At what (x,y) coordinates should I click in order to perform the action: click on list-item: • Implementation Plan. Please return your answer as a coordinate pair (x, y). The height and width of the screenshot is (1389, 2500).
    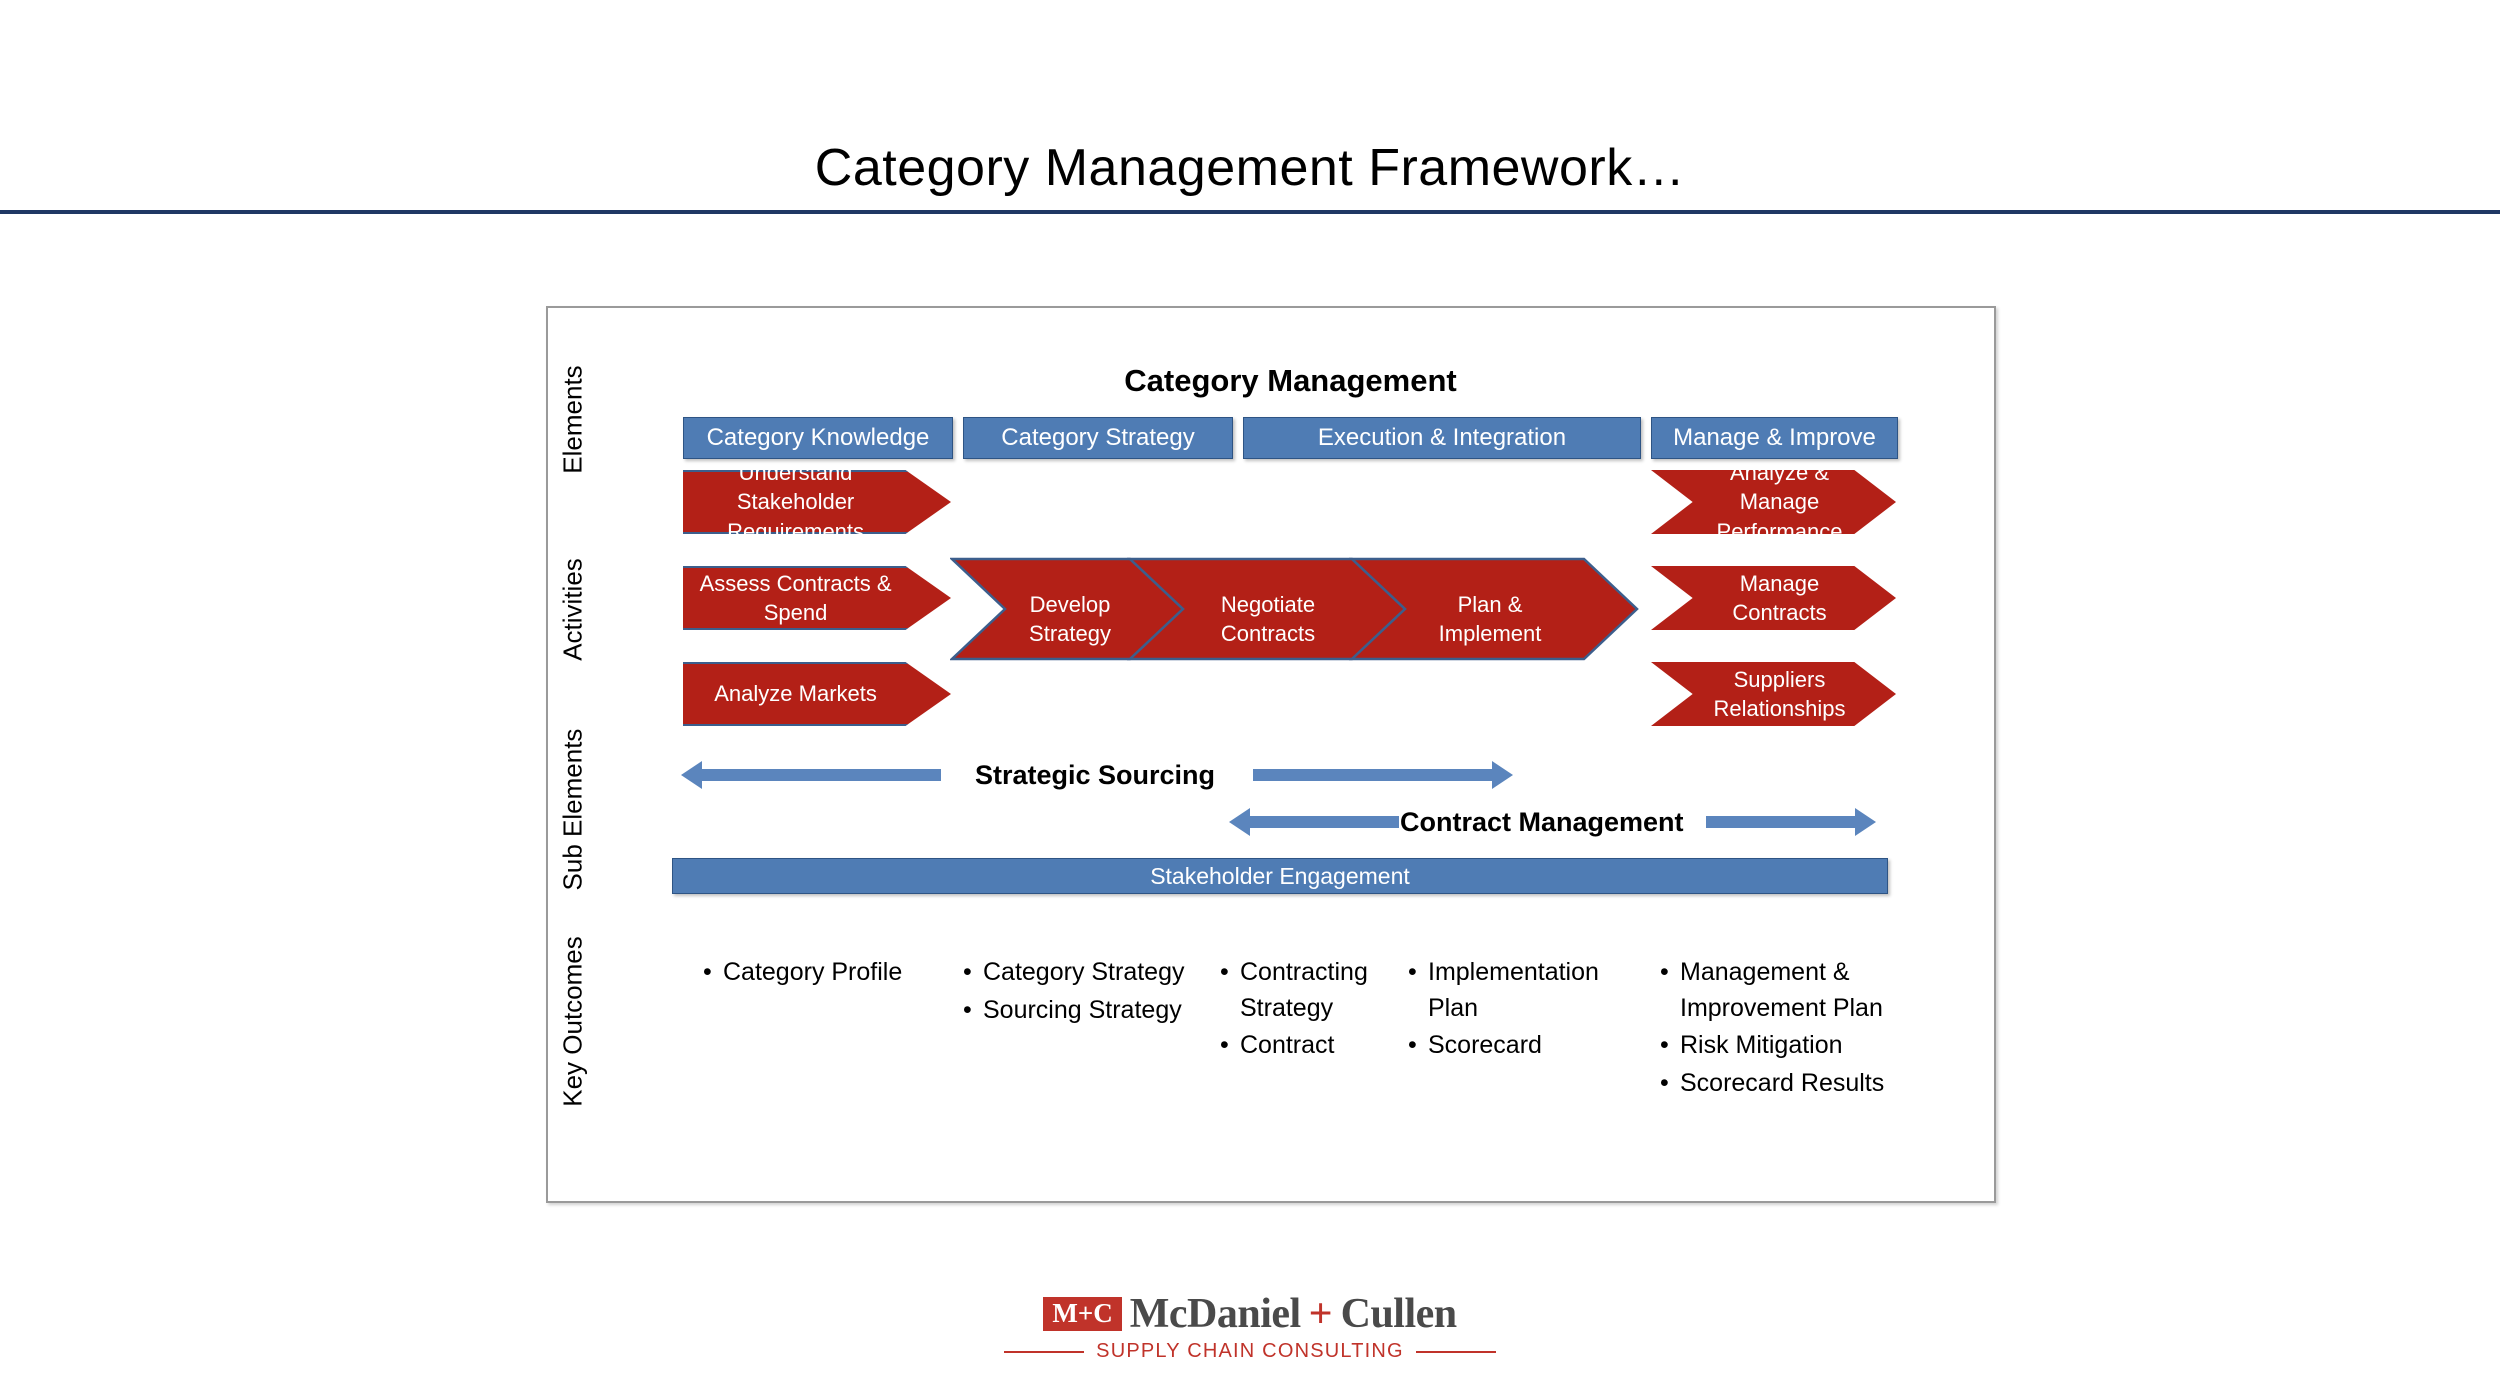
    Looking at the image, I should click on (1508, 990).